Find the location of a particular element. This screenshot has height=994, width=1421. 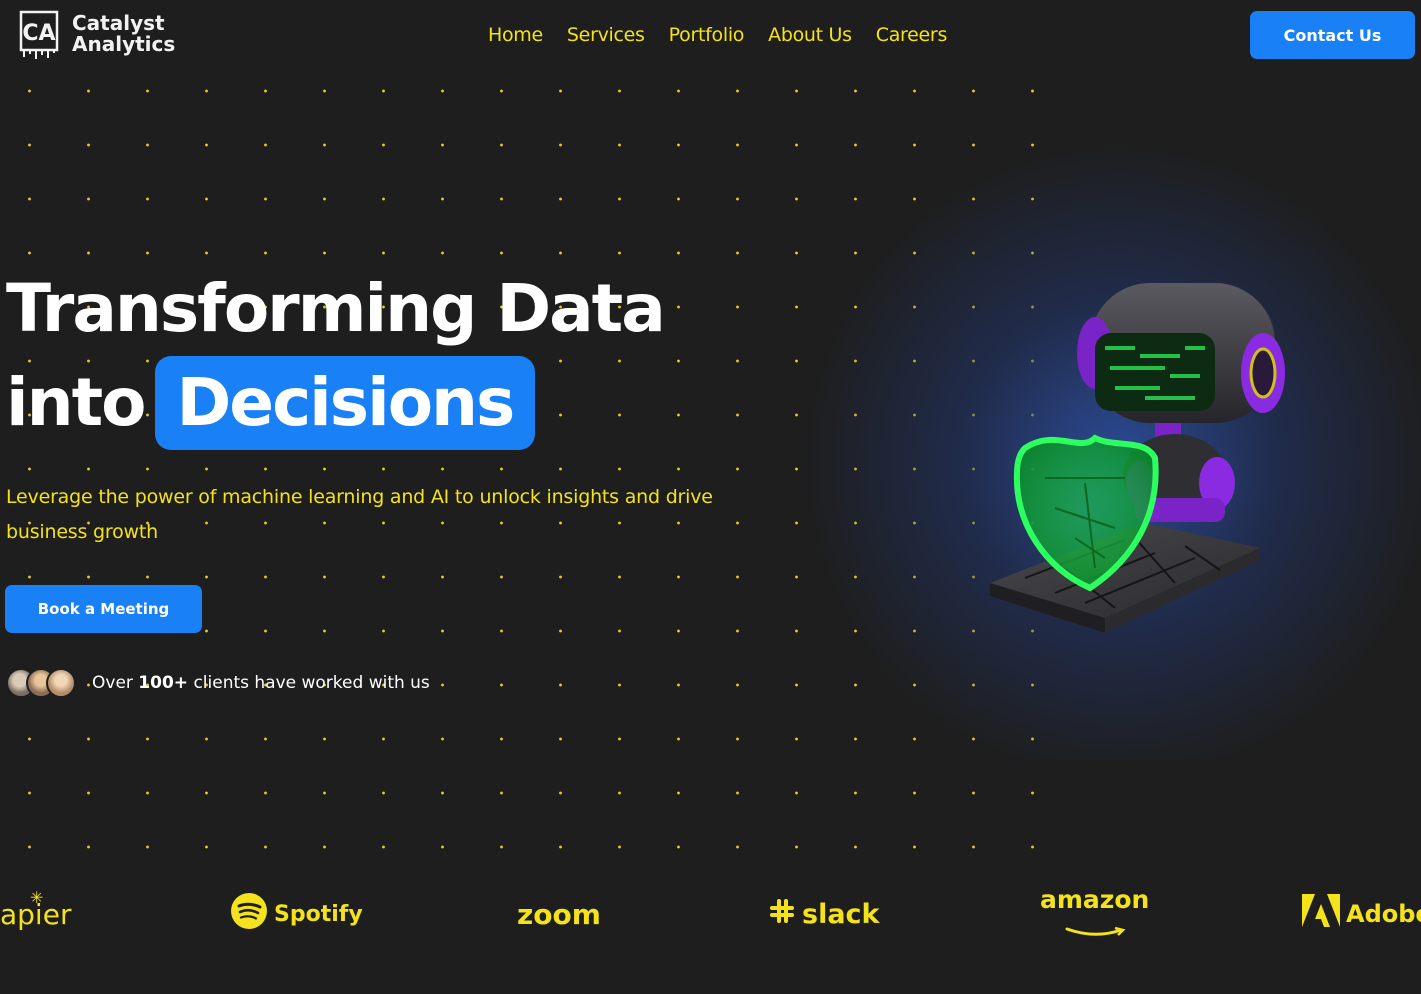

hero-title-line2: into Decisions is located at coordinates (335, 403).